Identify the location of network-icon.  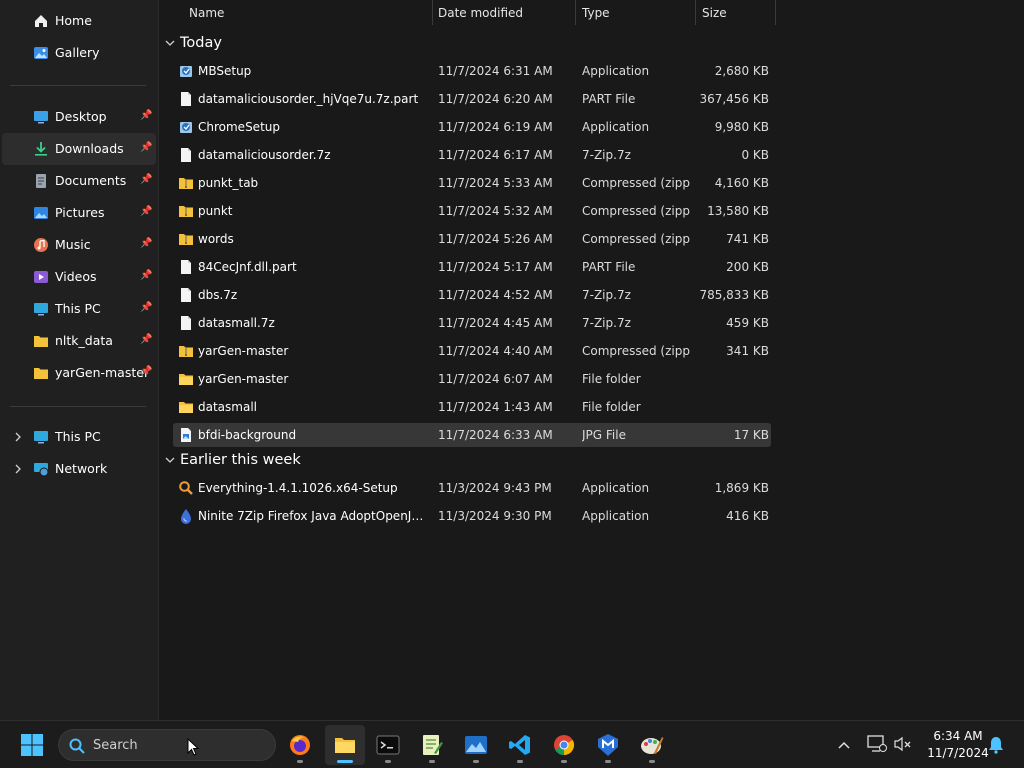
(41, 470).